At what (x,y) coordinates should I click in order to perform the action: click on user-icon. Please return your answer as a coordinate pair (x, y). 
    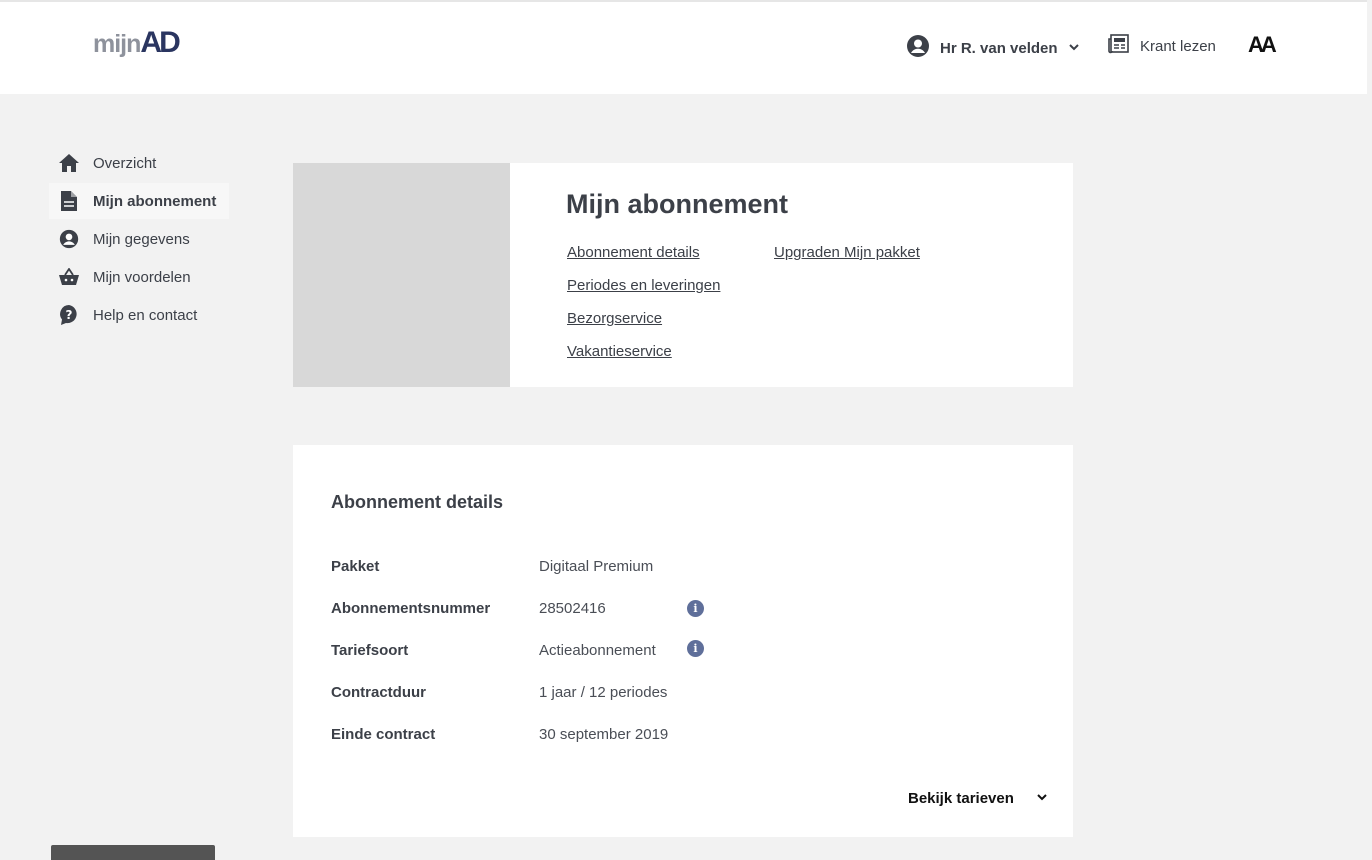
    Looking at the image, I should click on (69, 239).